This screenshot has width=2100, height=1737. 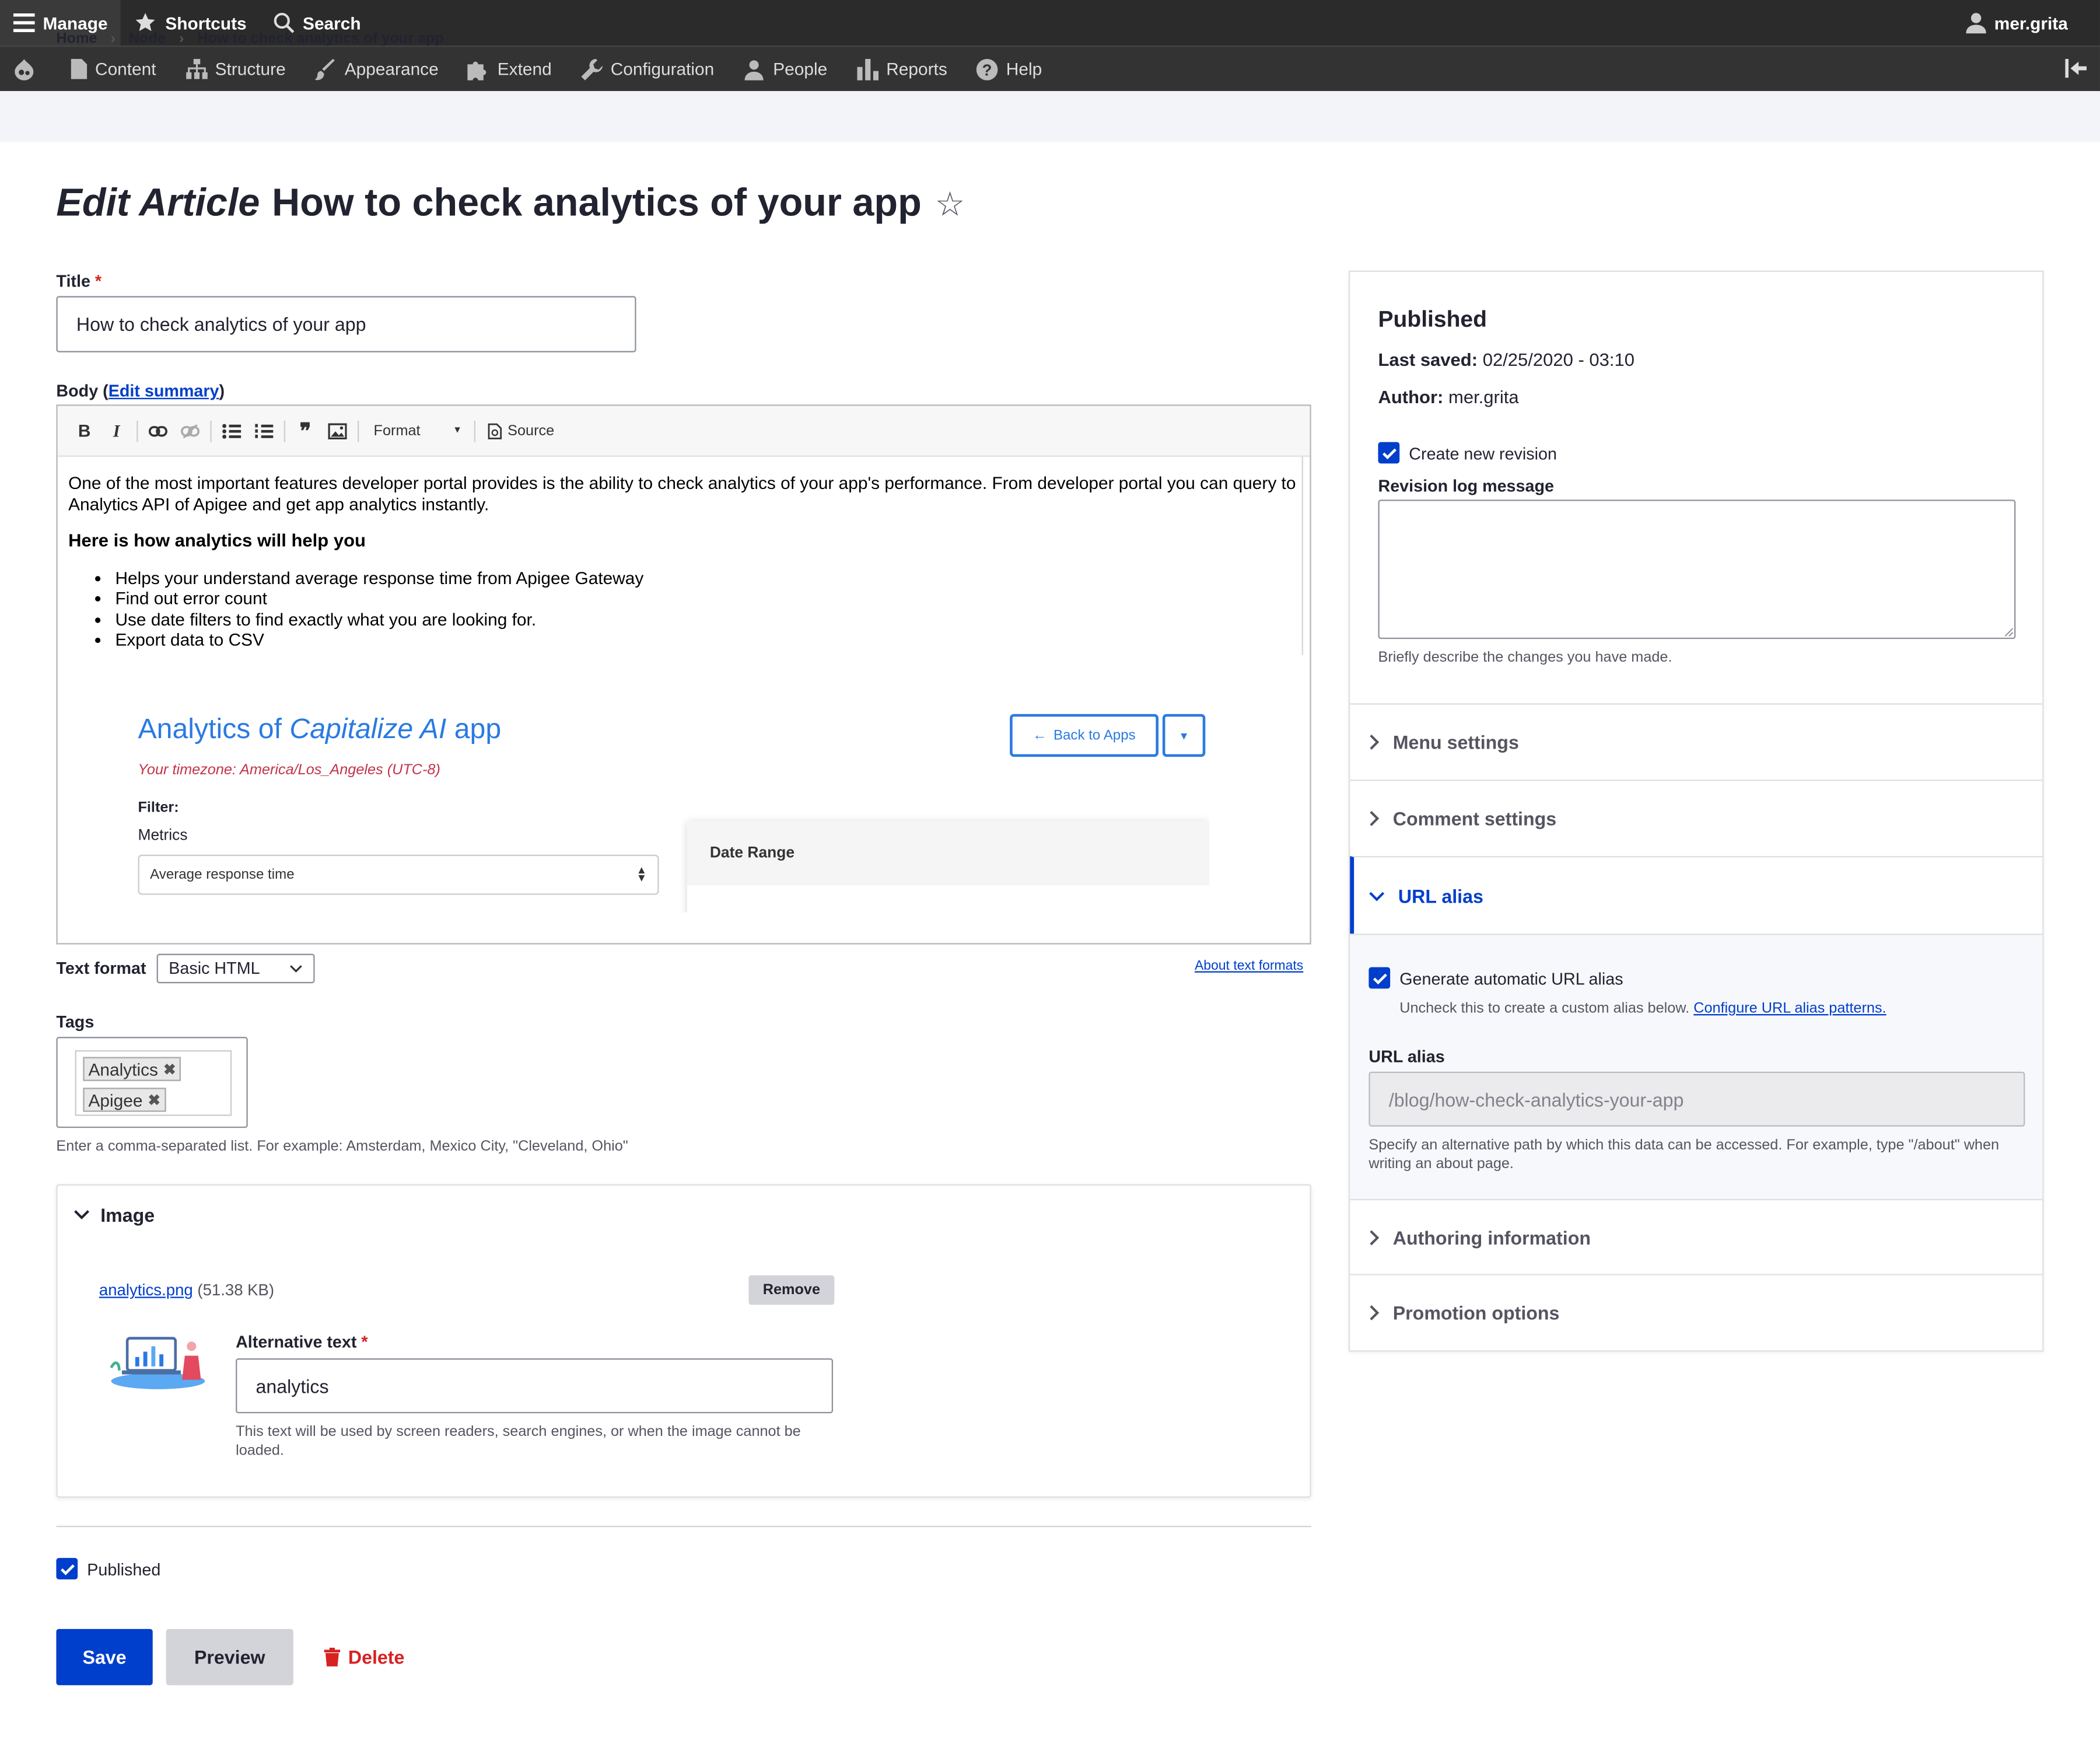 What do you see at coordinates (391, 69) in the screenshot?
I see `tray-label-appearance: Appearance` at bounding box center [391, 69].